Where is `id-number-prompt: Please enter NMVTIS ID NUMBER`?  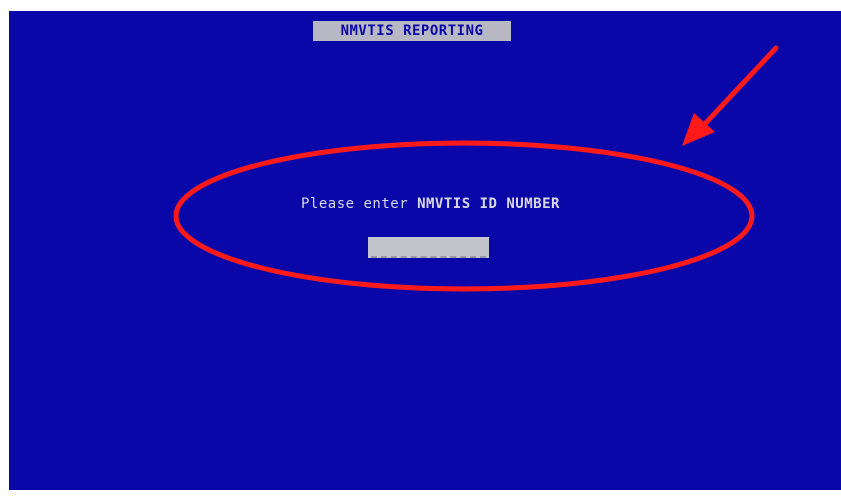 id-number-prompt: Please enter NMVTIS ID NUMBER is located at coordinates (430, 204).